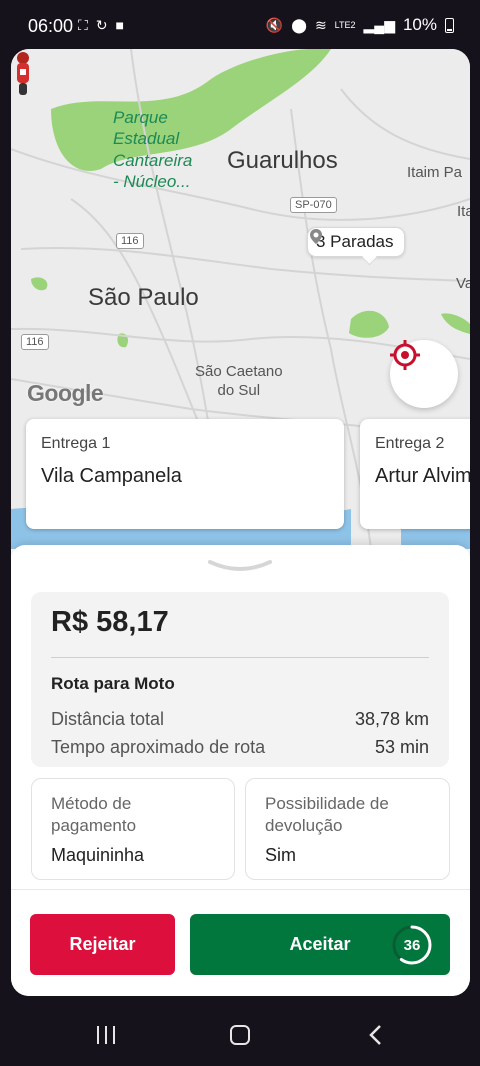 Image resolution: width=480 pixels, height=1066 pixels. Describe the element at coordinates (143, 297) in the screenshot. I see `map-label-sao-paulo: São Paulo` at that location.